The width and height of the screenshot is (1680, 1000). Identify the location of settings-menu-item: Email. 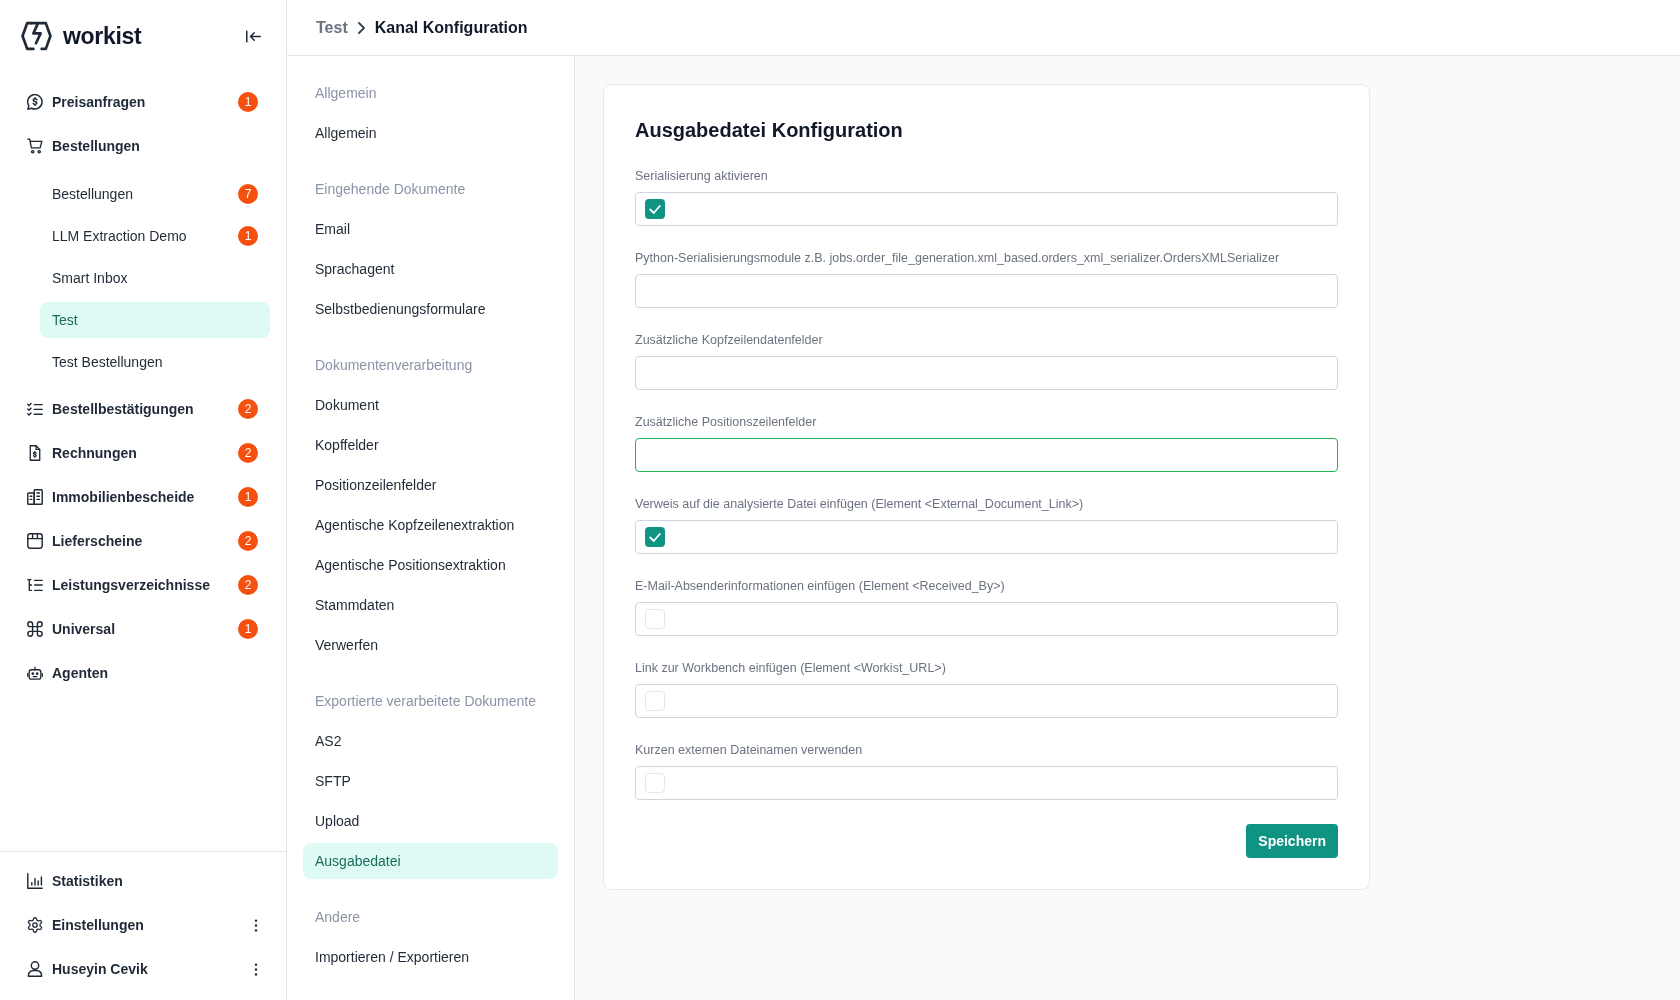
(430, 229).